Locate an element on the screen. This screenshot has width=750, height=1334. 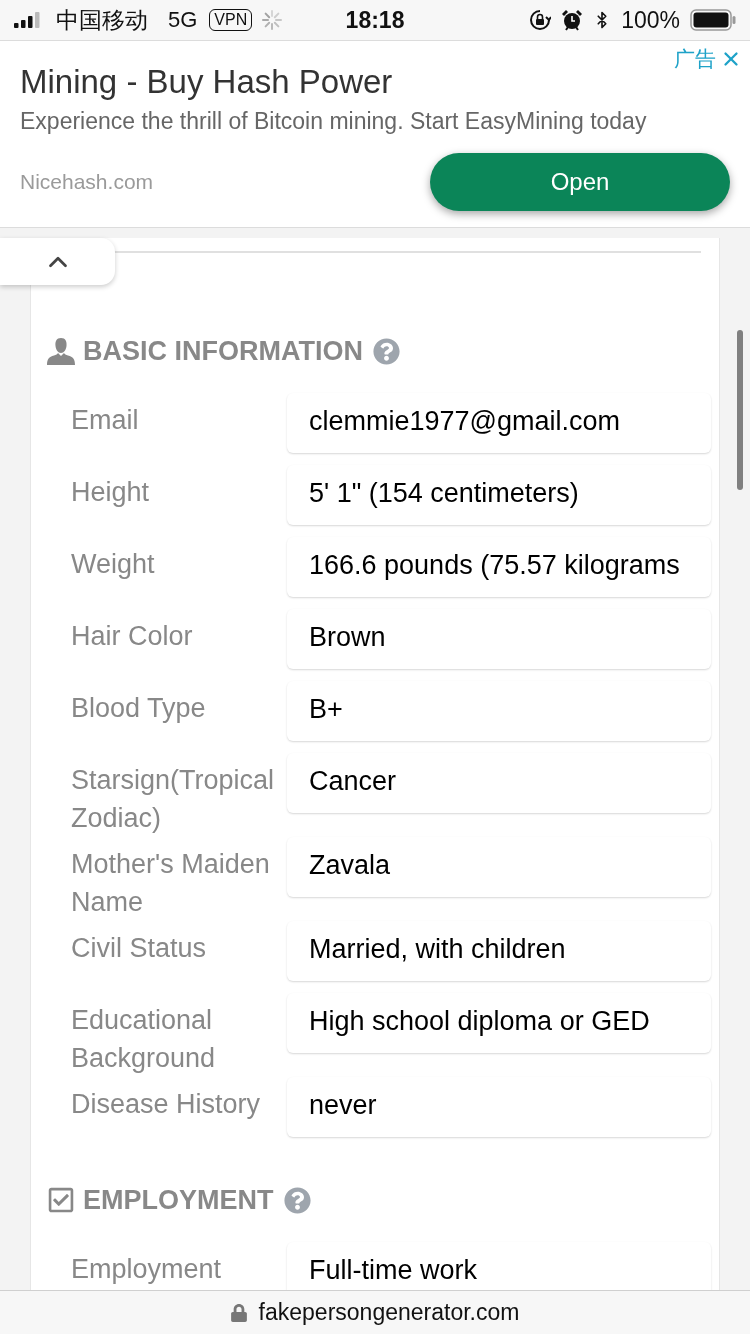
section-heading: EMPLOYMENT is located at coordinates (178, 1200).